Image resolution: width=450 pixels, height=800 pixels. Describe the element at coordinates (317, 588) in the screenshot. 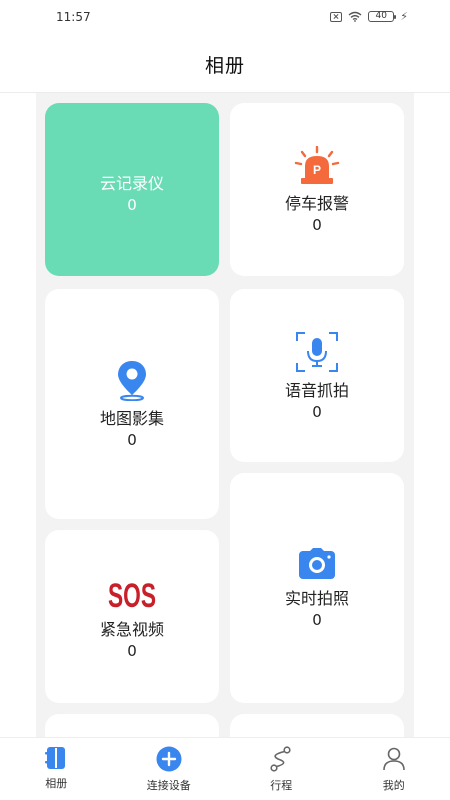

I see `album-card-live-photo: 实时拍照 0` at that location.